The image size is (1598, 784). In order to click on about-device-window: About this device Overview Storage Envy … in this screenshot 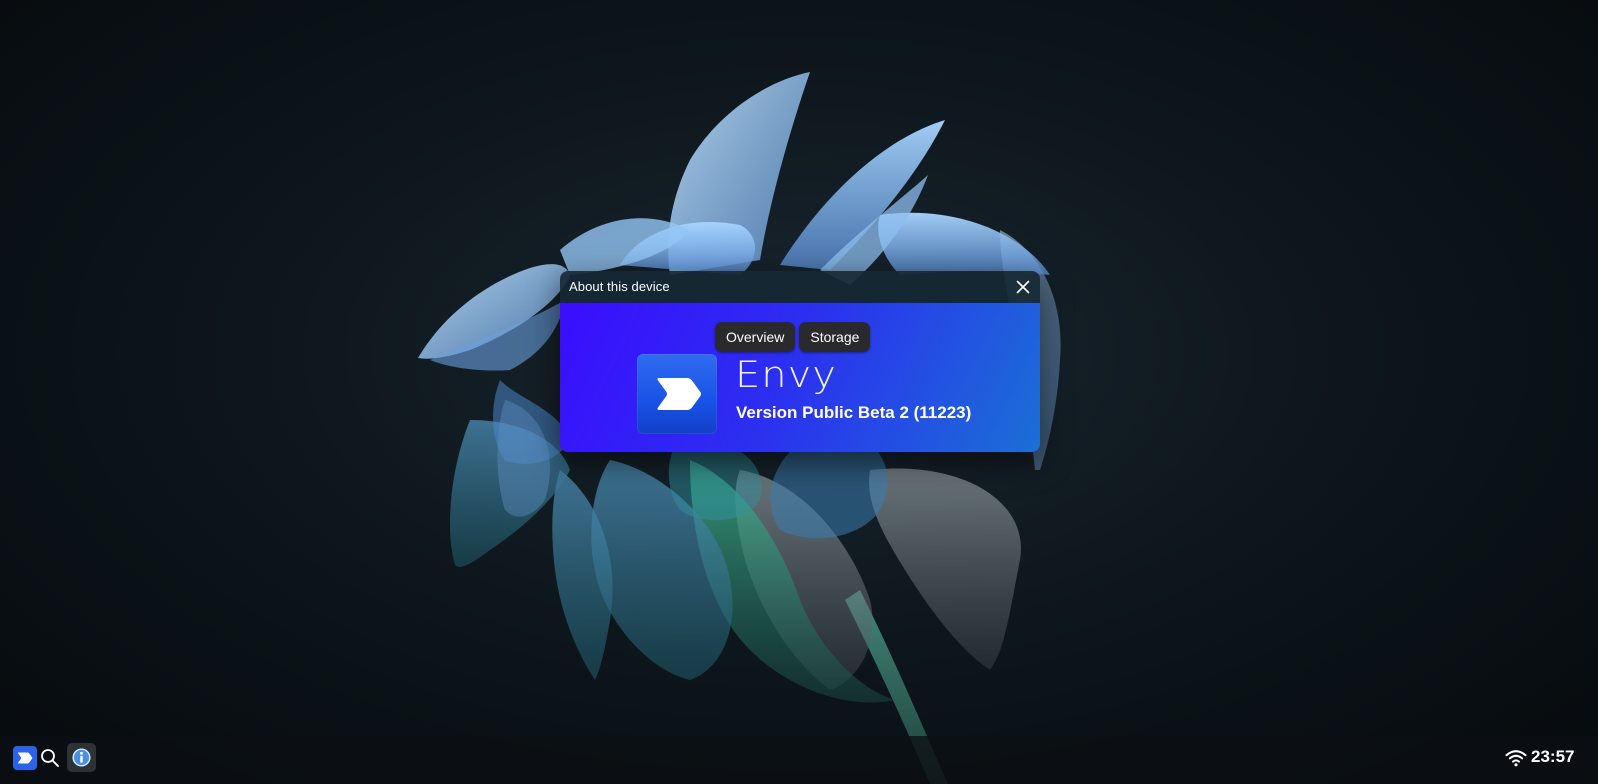, I will do `click(800, 361)`.